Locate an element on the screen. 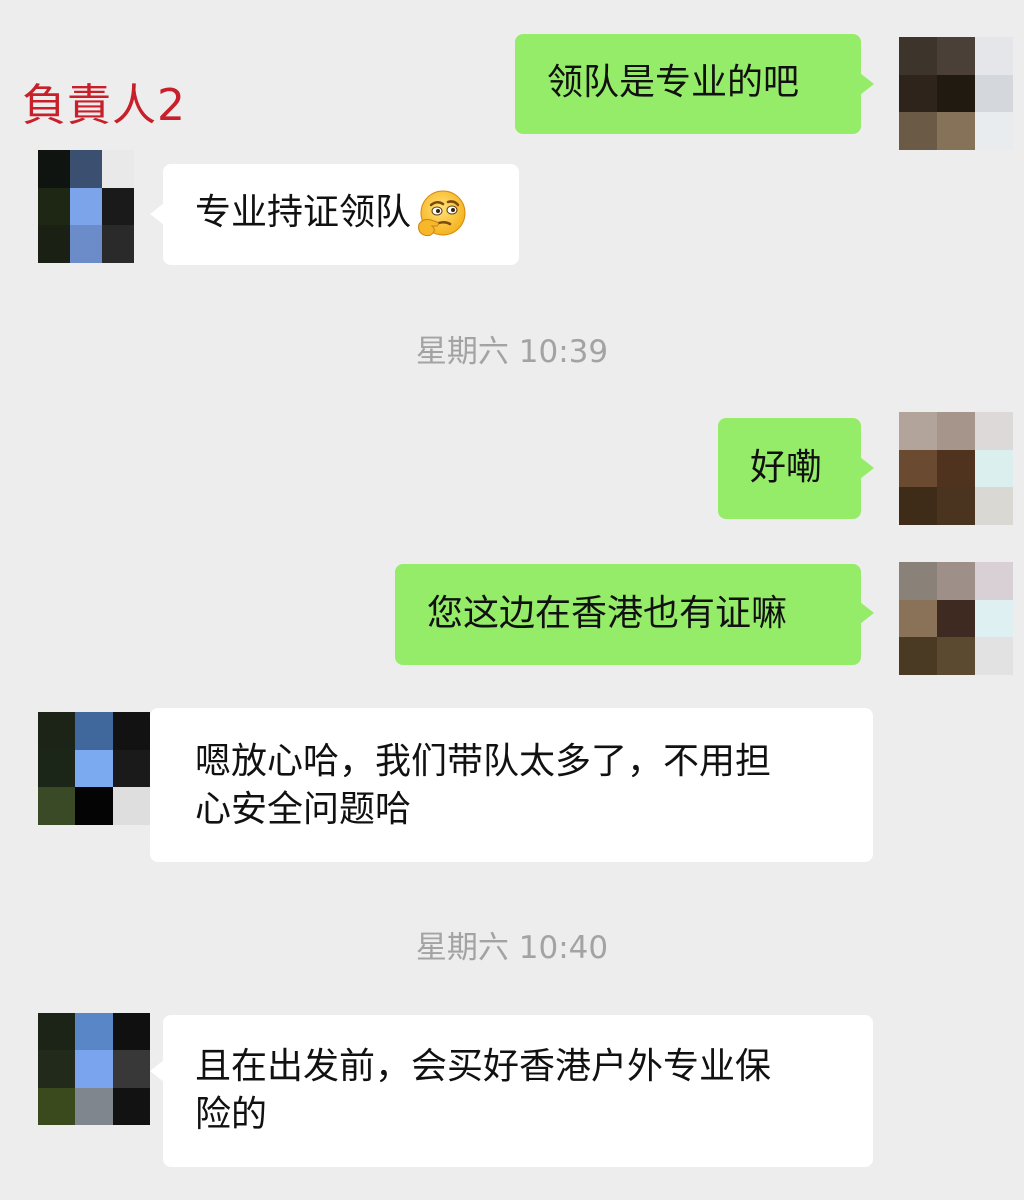  message-bubble-outgoing: 领队是专业的吧 is located at coordinates (688, 84).